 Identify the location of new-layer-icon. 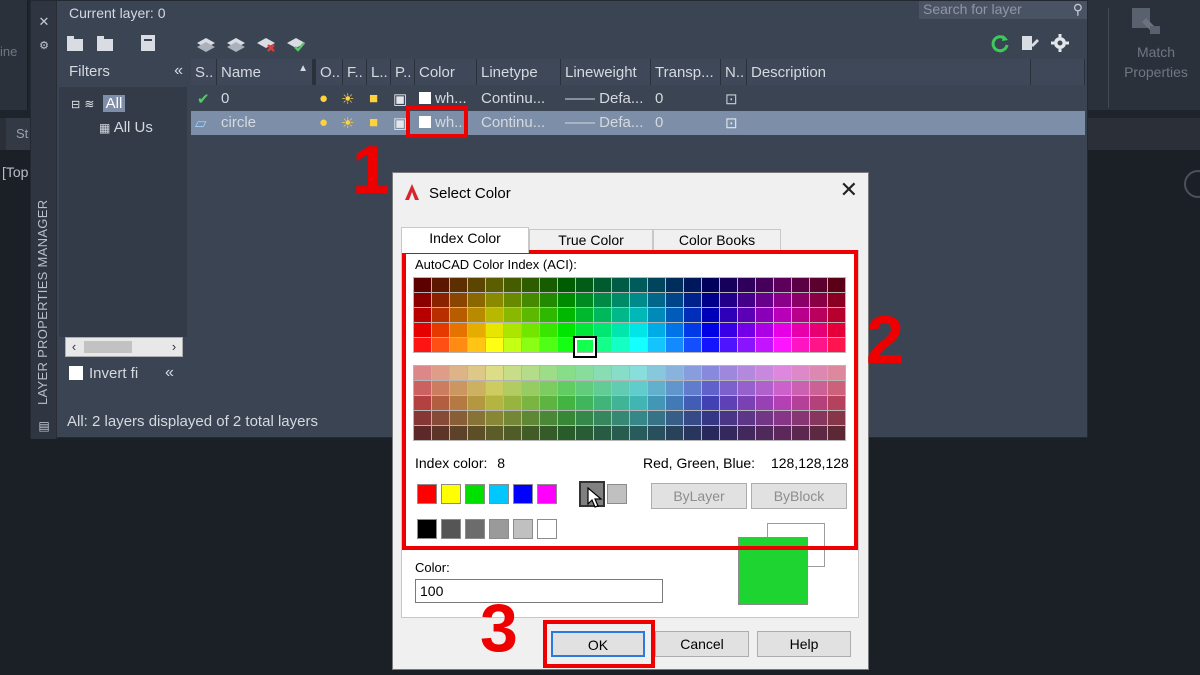
(206, 43).